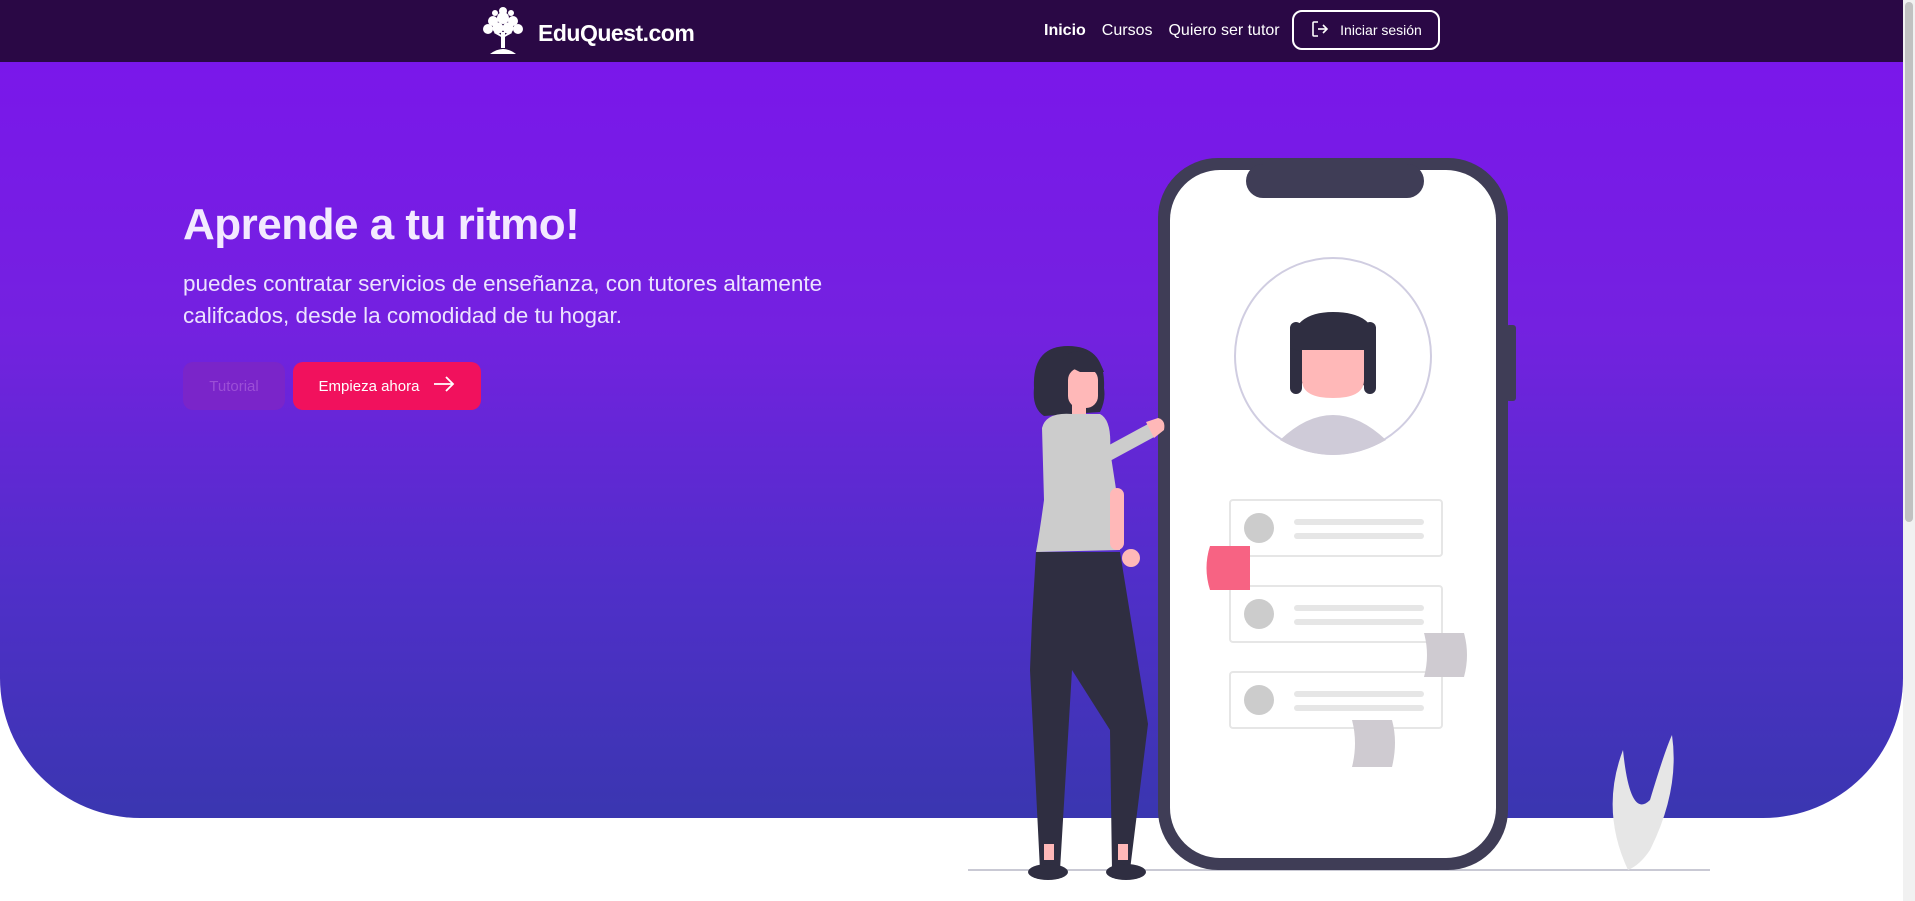  I want to click on login-button: Iniciar sesión, so click(1366, 30).